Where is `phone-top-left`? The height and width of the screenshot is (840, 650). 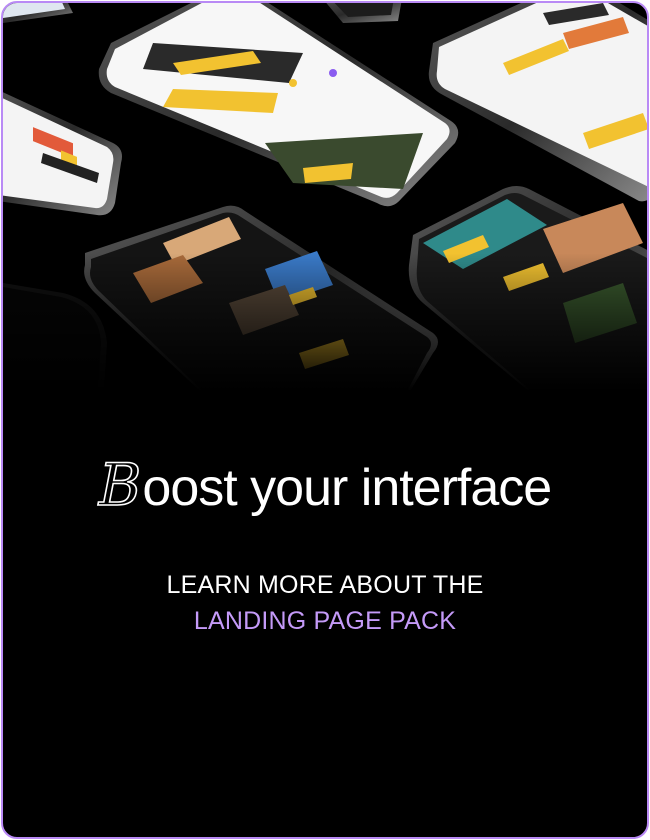 phone-top-left is located at coordinates (38, 13).